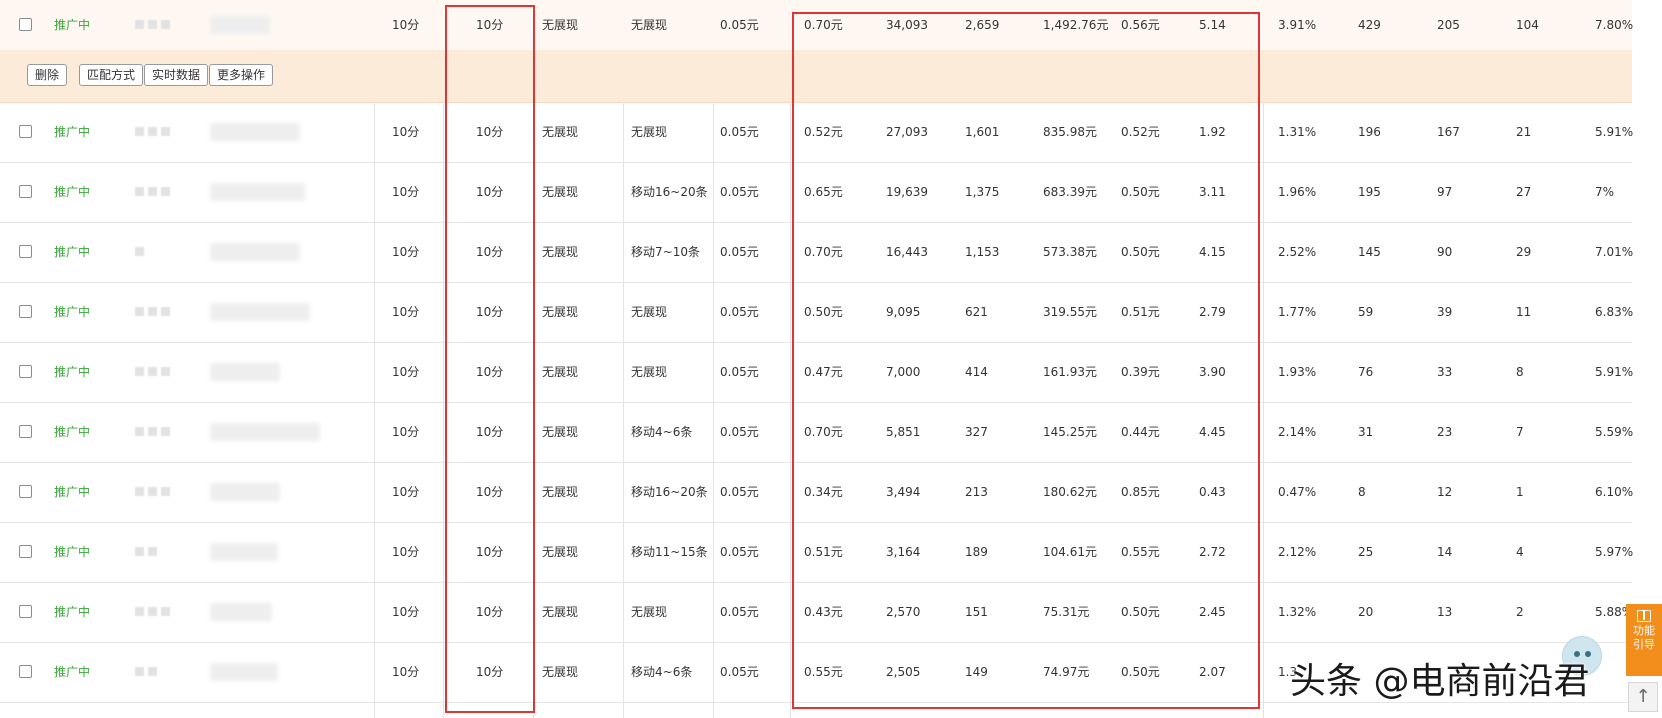 The height and width of the screenshot is (718, 1662). Describe the element at coordinates (823, 371) in the screenshot. I see `cell-col-f: 0.47元` at that location.